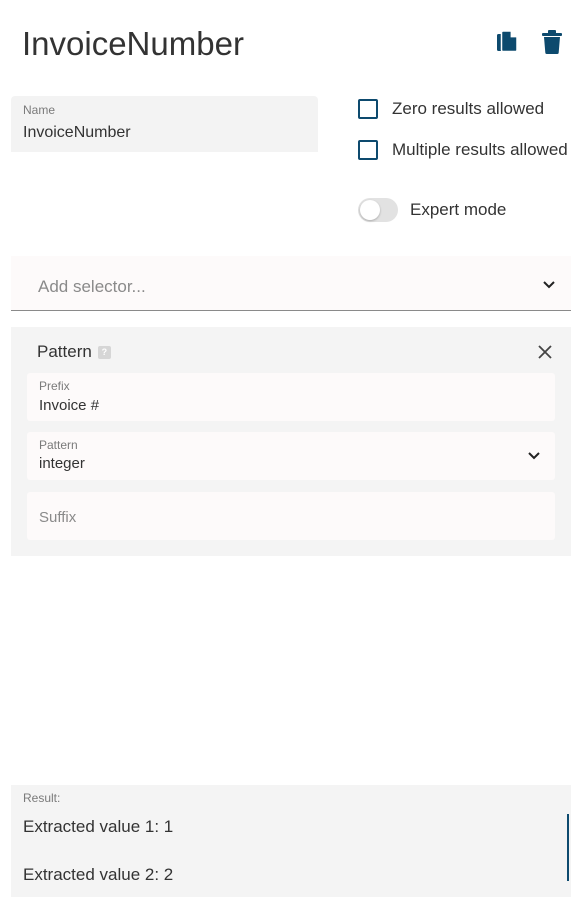 Image resolution: width=585 pixels, height=907 pixels. What do you see at coordinates (291, 456) in the screenshot?
I see `pattern-select: Pattern integer` at bounding box center [291, 456].